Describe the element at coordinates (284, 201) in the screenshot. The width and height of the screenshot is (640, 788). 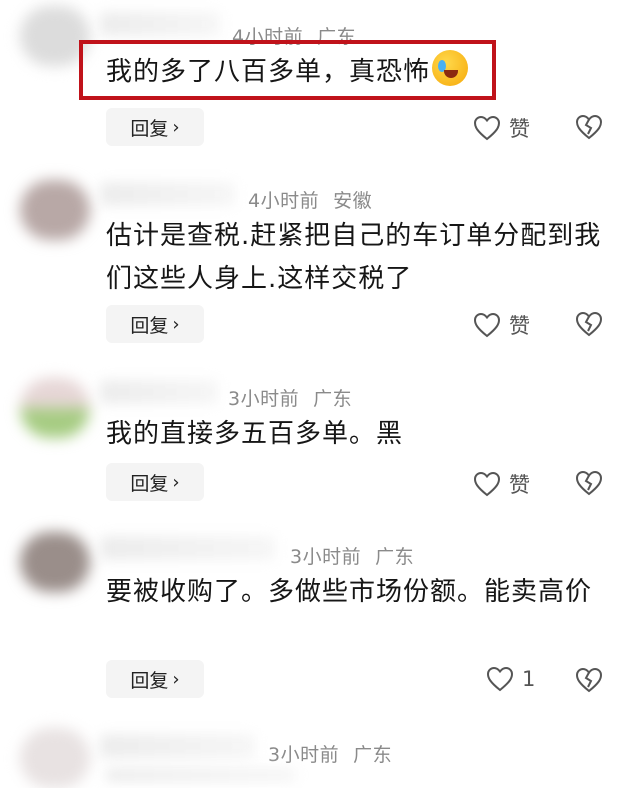
I see `comment-time: 4小时前` at that location.